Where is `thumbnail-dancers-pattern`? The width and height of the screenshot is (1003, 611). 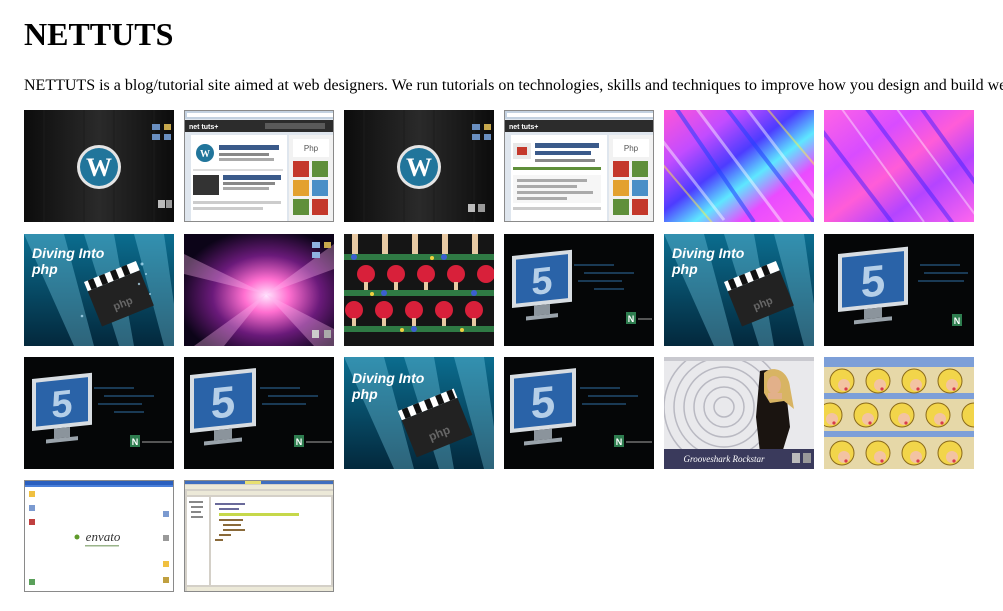
thumbnail-dancers-pattern is located at coordinates (419, 290).